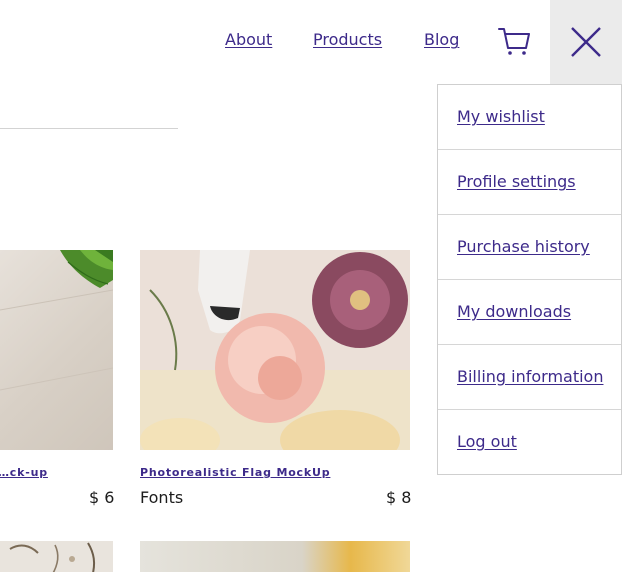  I want to click on menu-item-purchase-history: Purchase history, so click(529, 247).